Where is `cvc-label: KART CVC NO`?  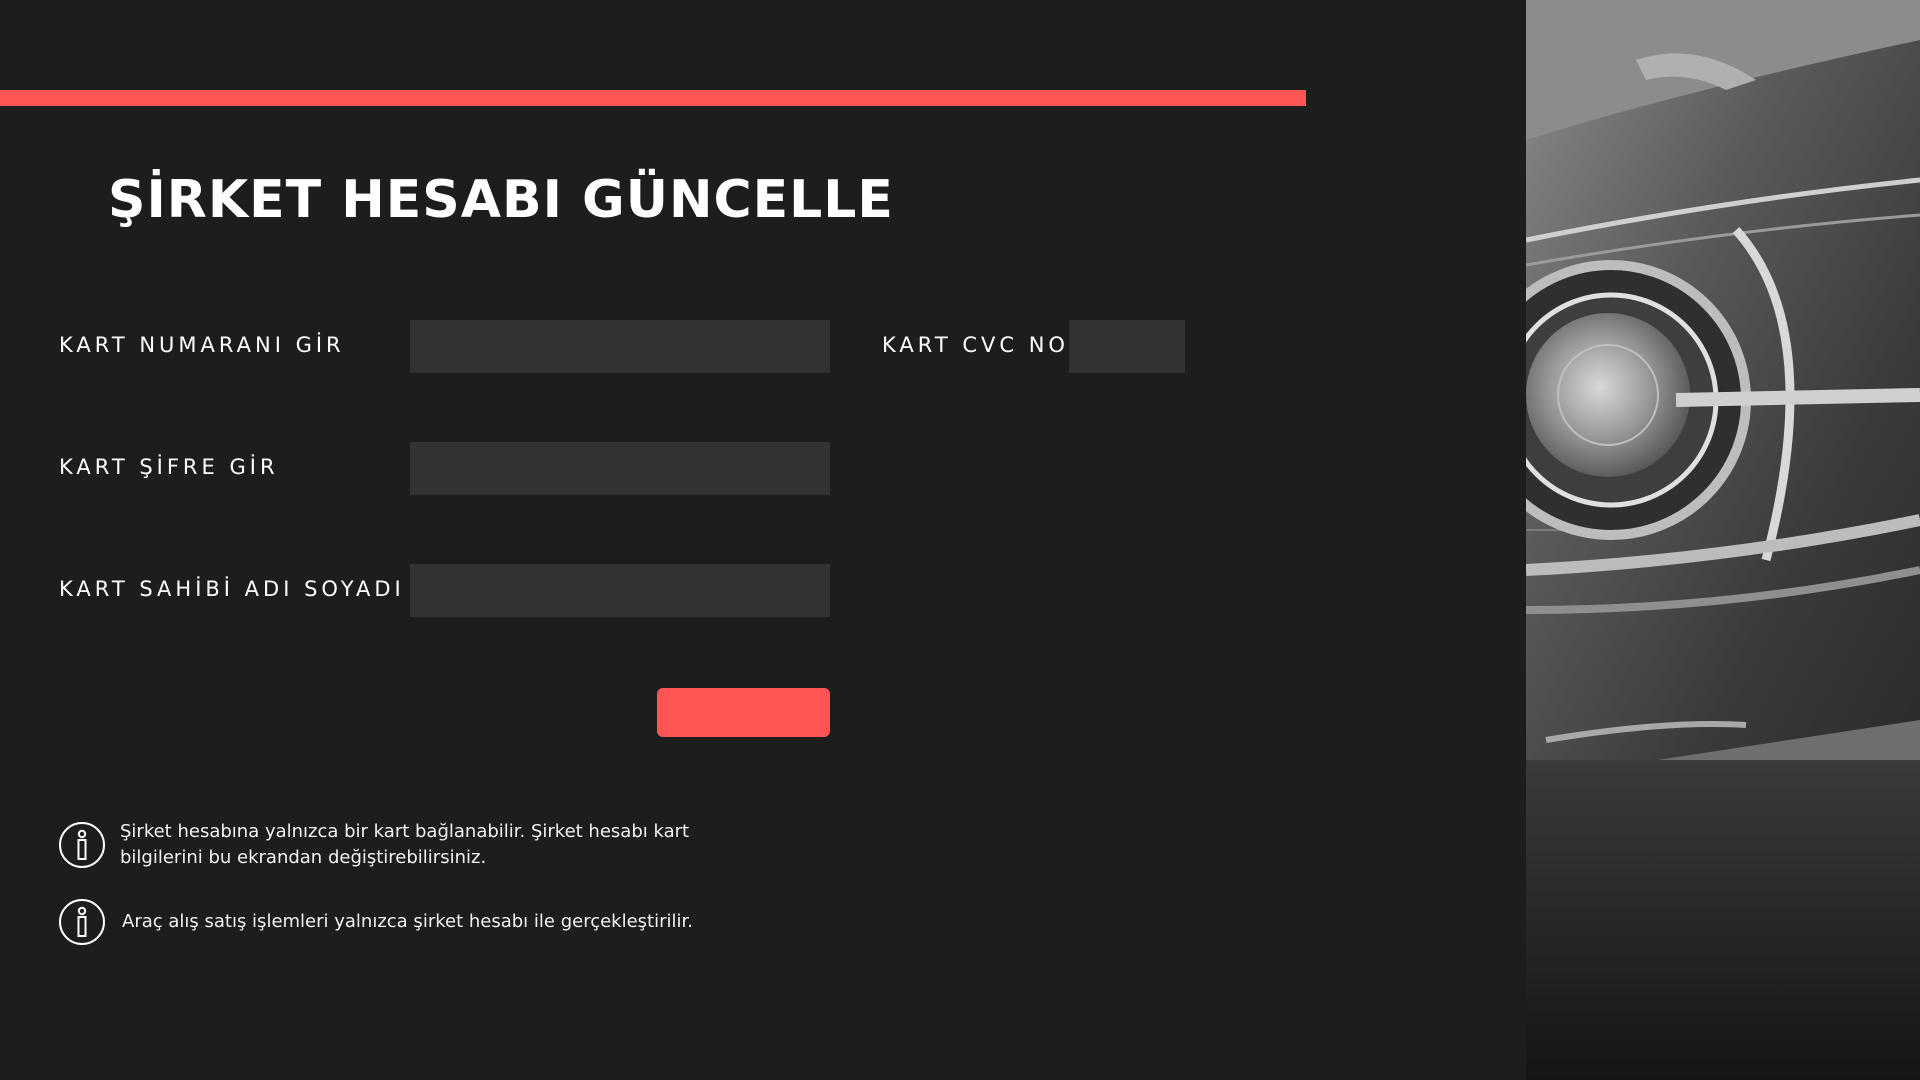
cvc-label: KART CVC NO is located at coordinates (975, 345).